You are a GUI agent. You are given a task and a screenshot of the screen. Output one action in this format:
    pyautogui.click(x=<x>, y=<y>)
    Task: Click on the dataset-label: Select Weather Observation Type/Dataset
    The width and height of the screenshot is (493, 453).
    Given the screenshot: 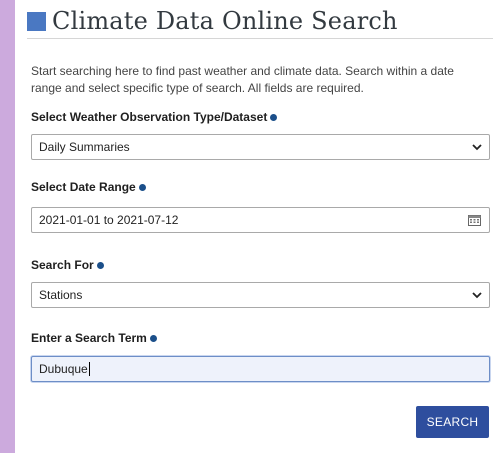 What is the action you would take?
    pyautogui.click(x=154, y=117)
    